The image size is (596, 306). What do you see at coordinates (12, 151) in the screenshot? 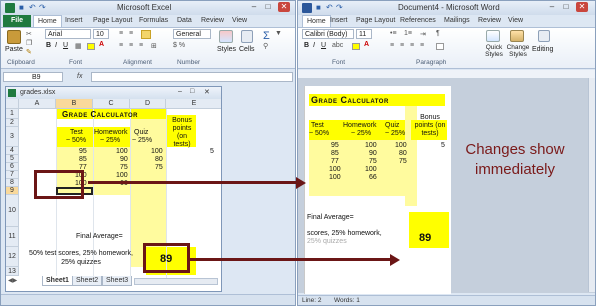
I see `row-header-4: 4` at bounding box center [12, 151].